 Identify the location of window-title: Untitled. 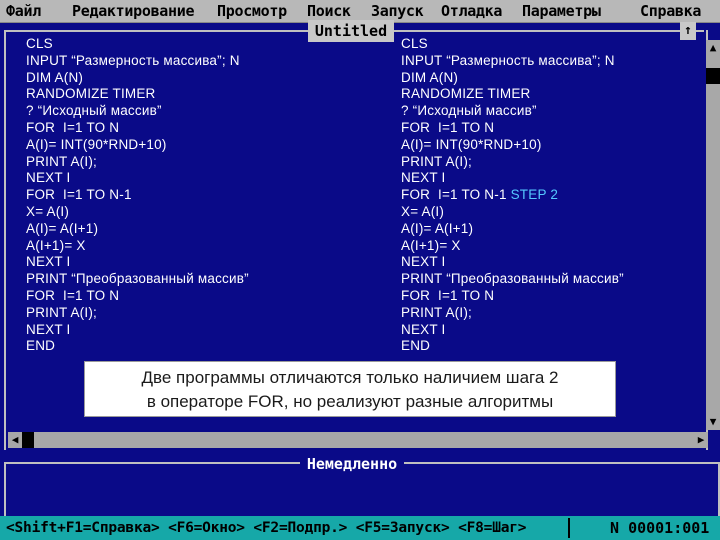
(351, 31).